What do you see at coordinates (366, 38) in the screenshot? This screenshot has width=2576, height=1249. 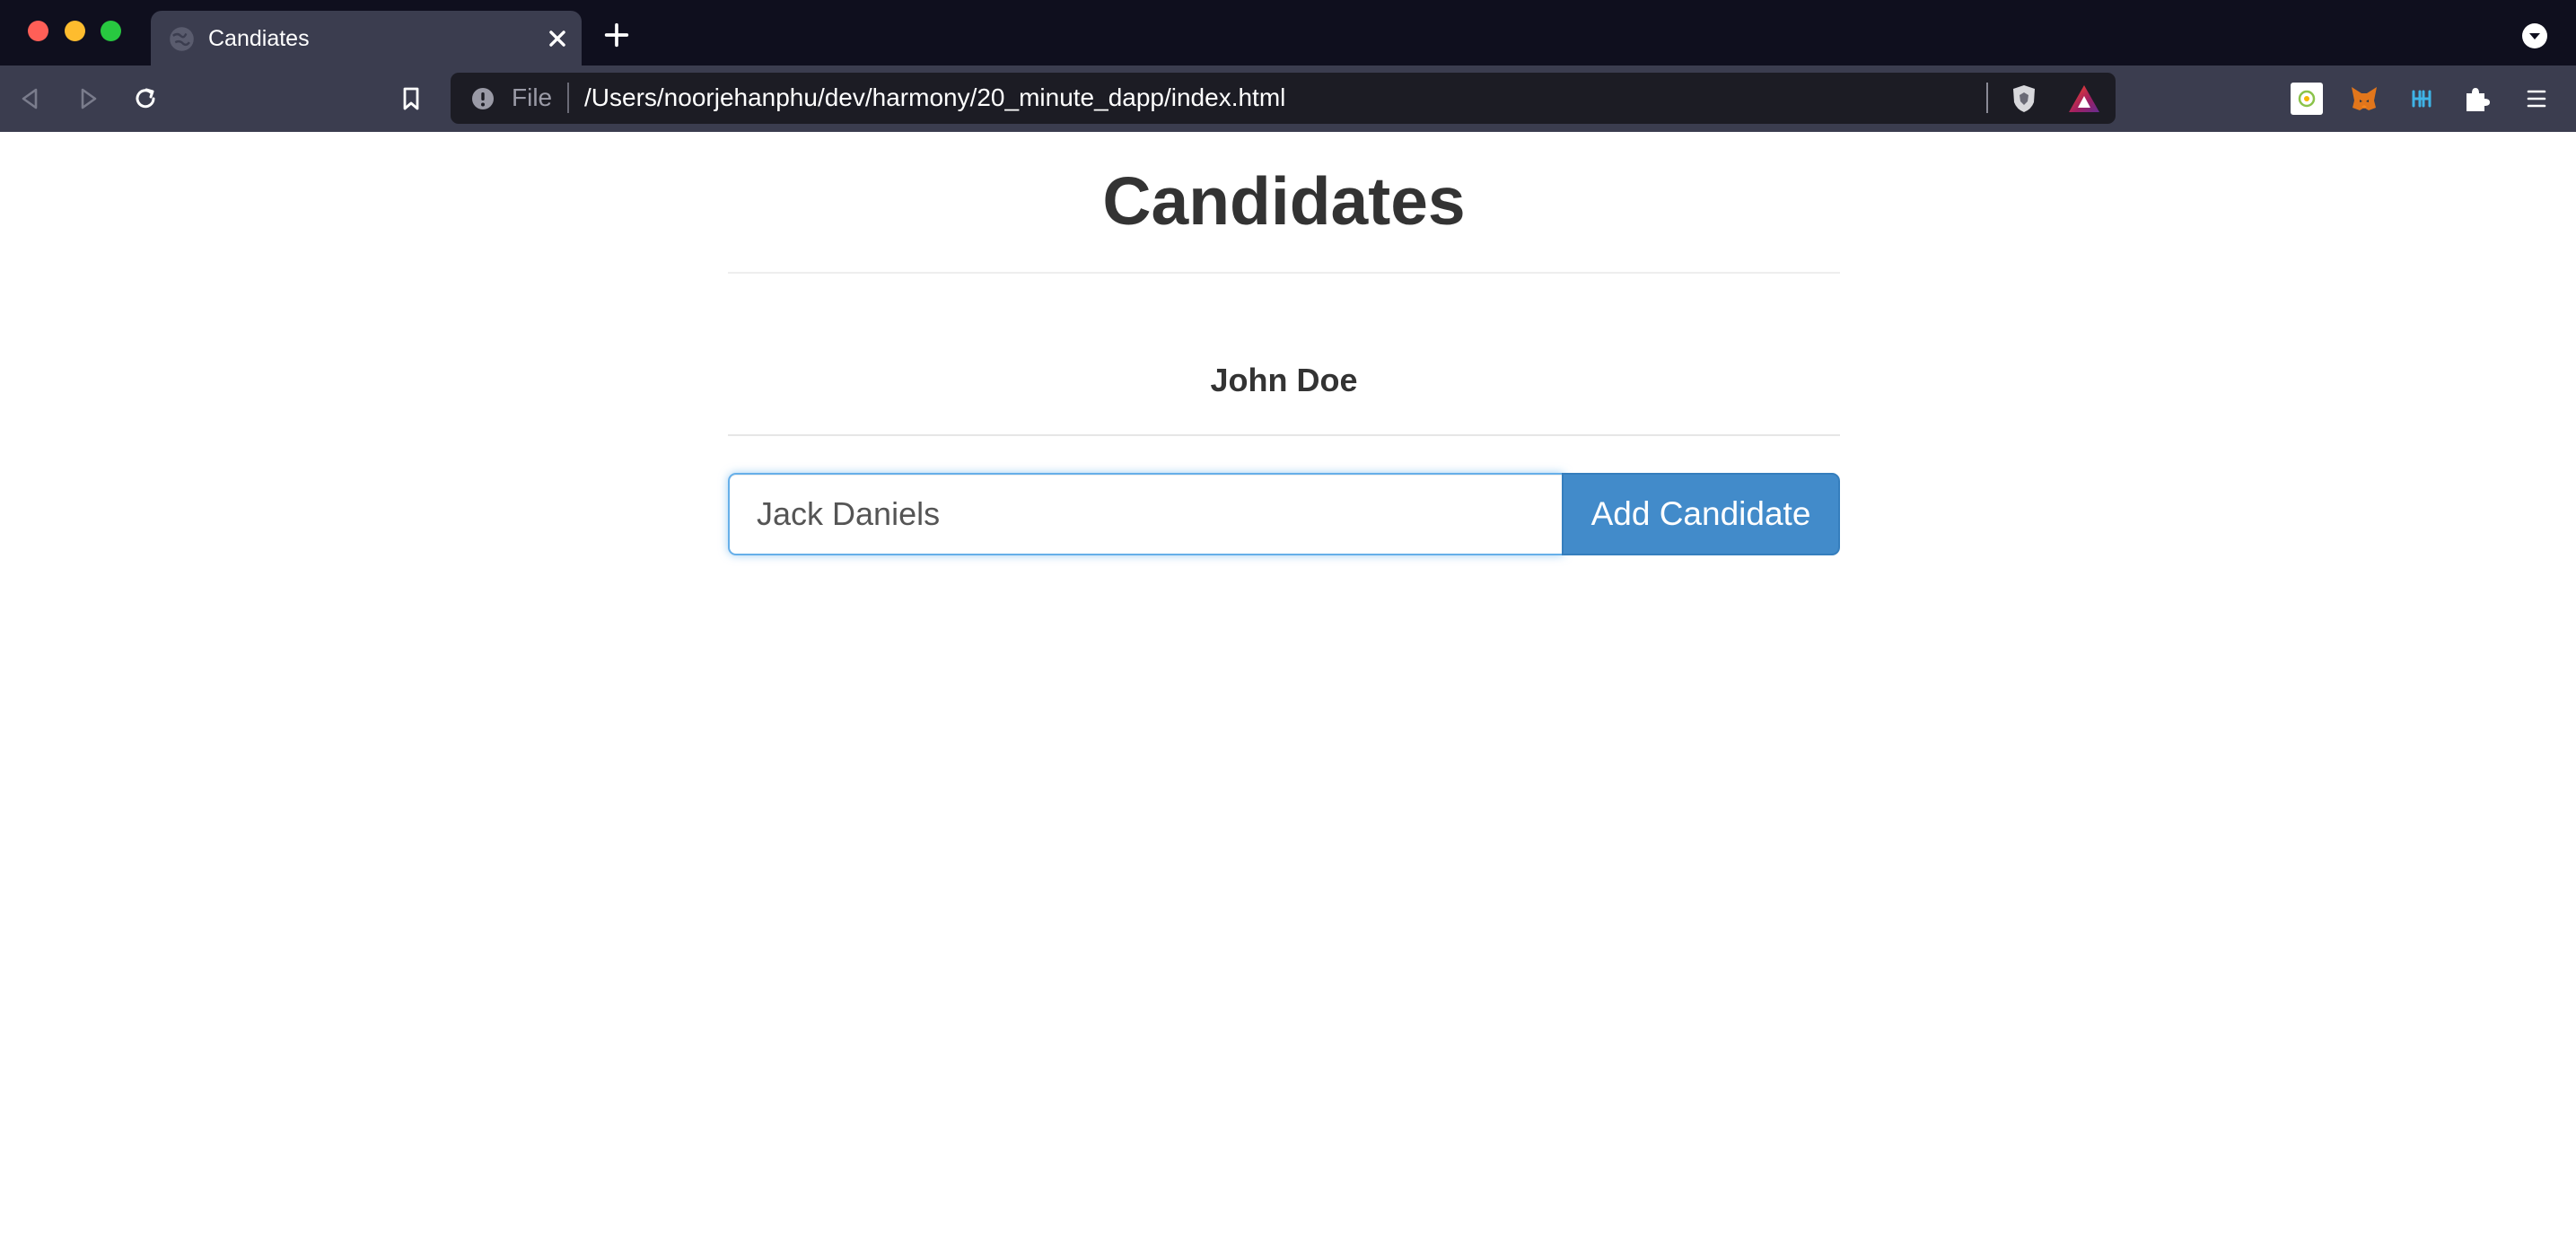 I see `tab-active: Candiates` at bounding box center [366, 38].